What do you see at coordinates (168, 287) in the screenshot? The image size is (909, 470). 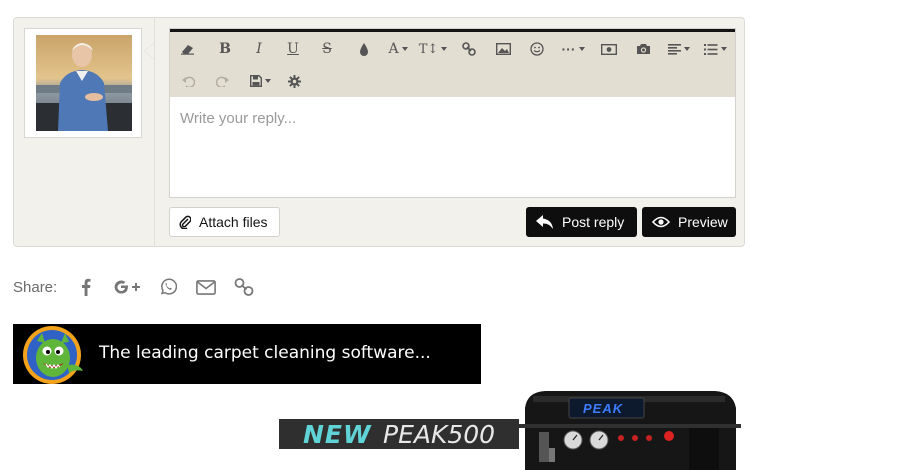 I see `whatsapp-icon` at bounding box center [168, 287].